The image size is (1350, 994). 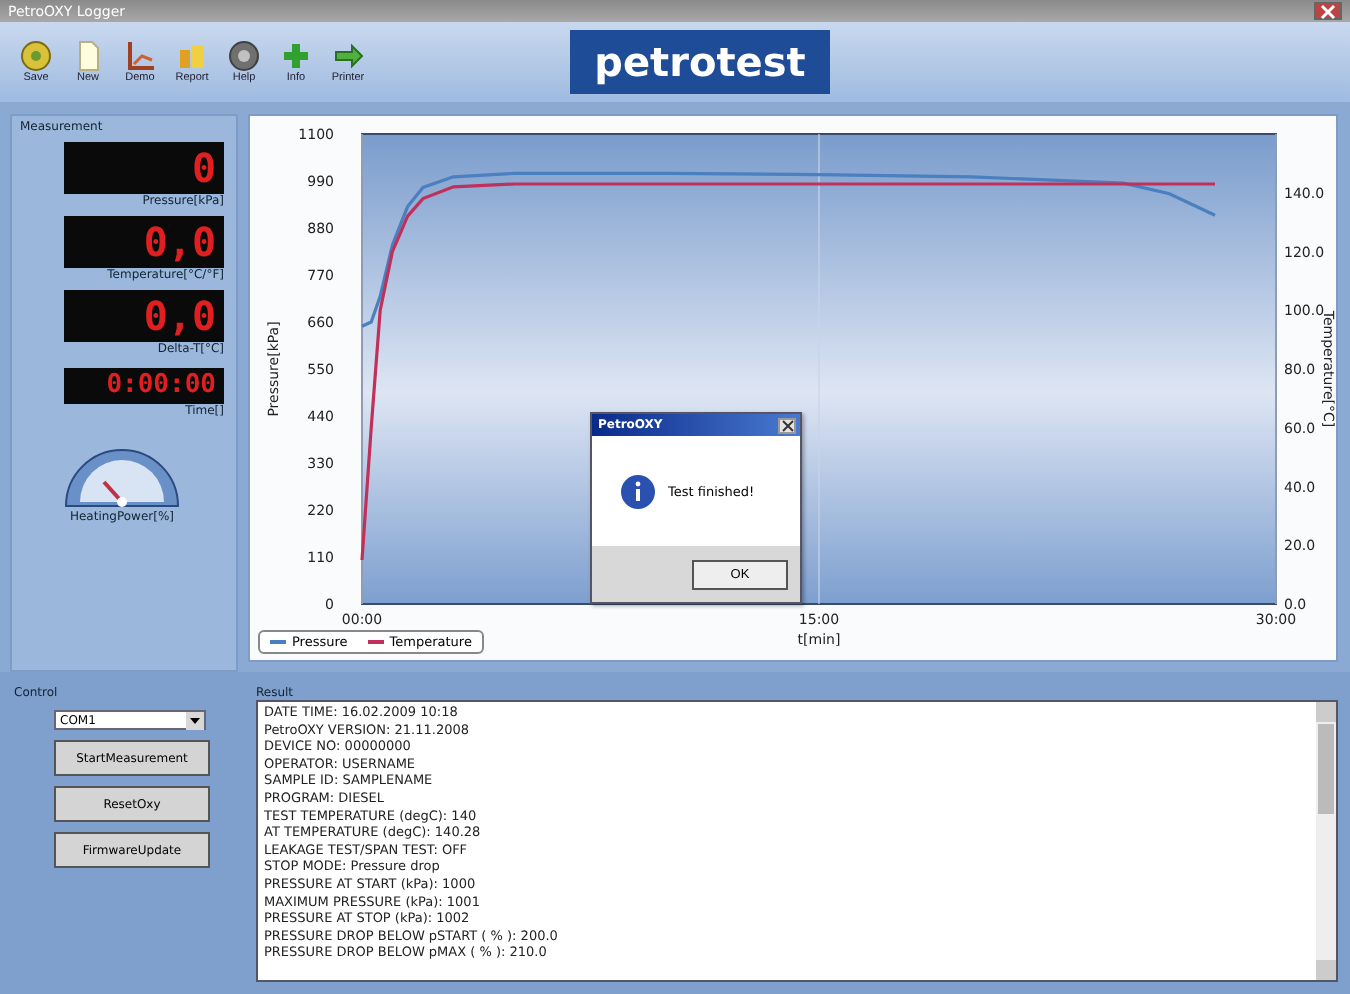 What do you see at coordinates (296, 56) in the screenshot?
I see `plus-icon` at bounding box center [296, 56].